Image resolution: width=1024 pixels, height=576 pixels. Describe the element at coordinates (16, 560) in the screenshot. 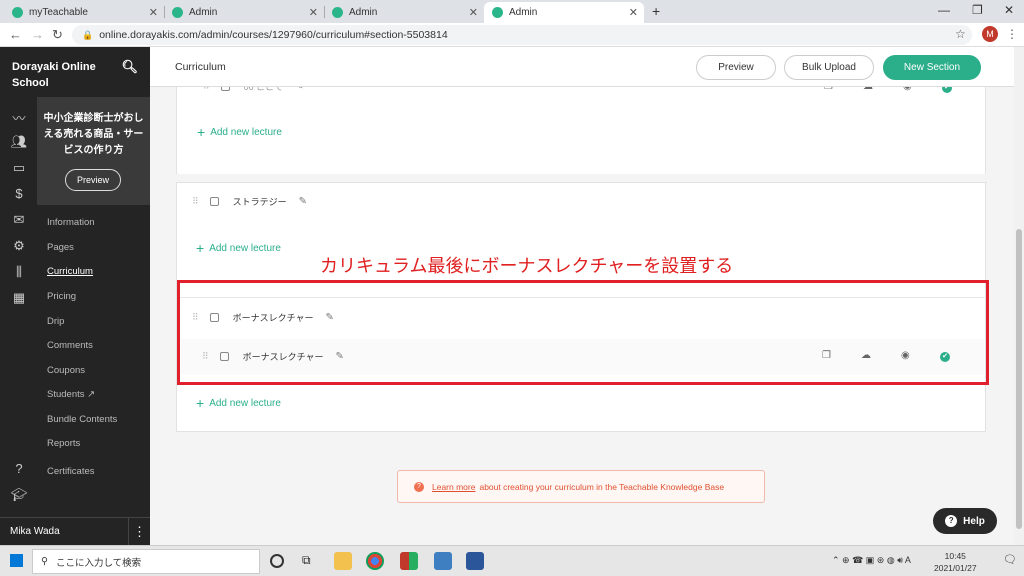

I see `windows-start-icon` at that location.